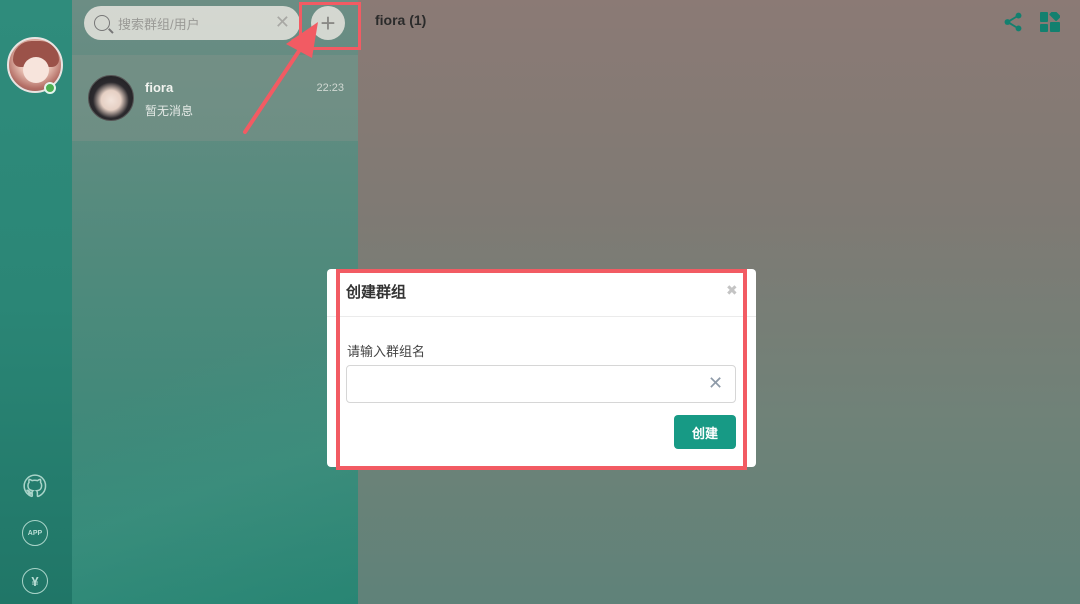  I want to click on app-label: APP, so click(35, 533).